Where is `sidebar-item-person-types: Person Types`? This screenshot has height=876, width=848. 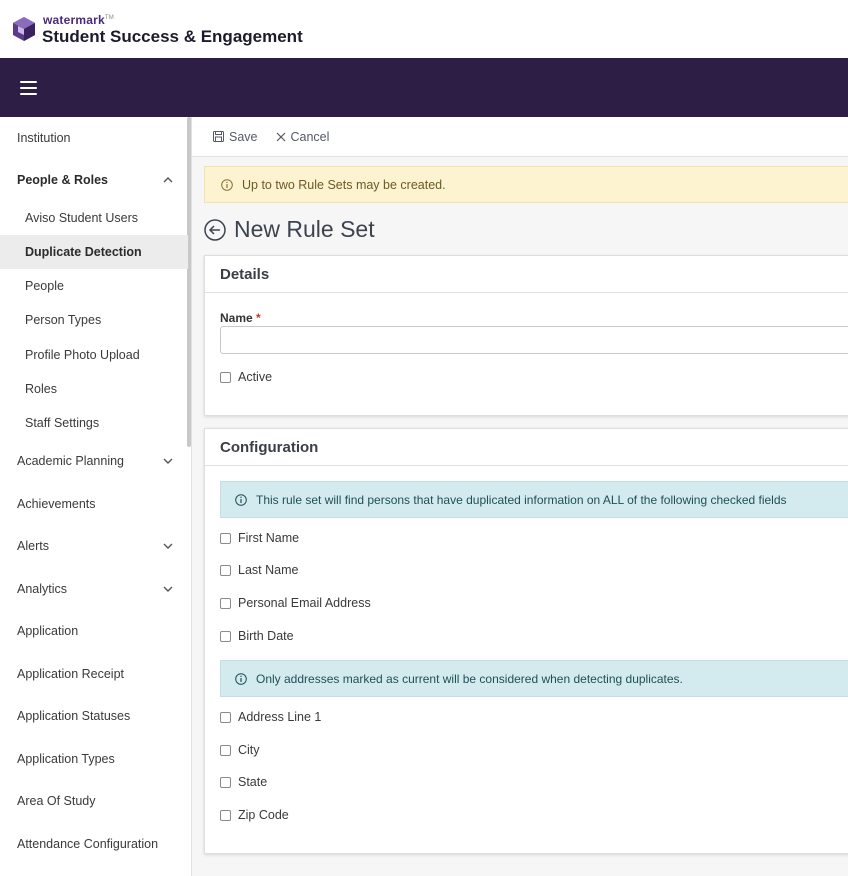 sidebar-item-person-types: Person Types is located at coordinates (94, 320).